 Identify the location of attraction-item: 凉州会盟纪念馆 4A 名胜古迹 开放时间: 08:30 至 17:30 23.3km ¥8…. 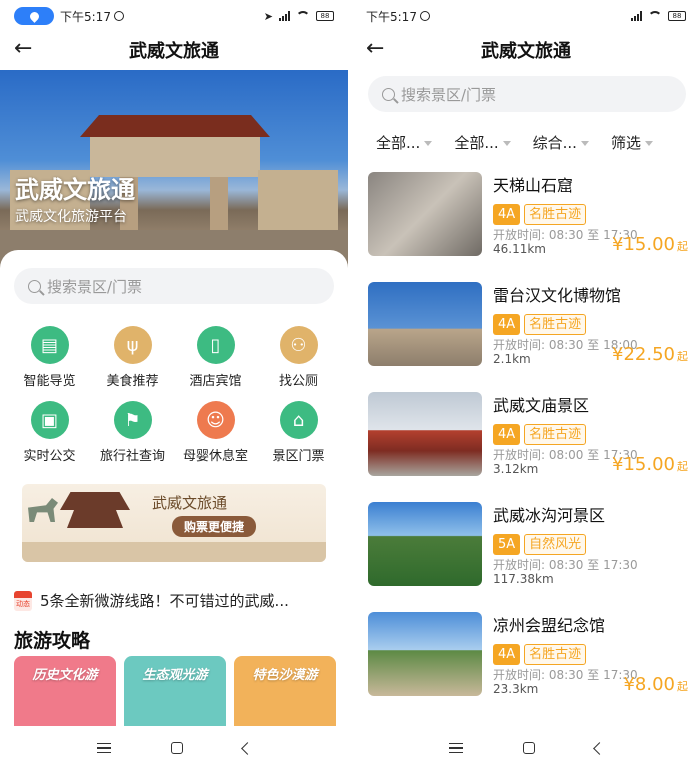
(526, 667).